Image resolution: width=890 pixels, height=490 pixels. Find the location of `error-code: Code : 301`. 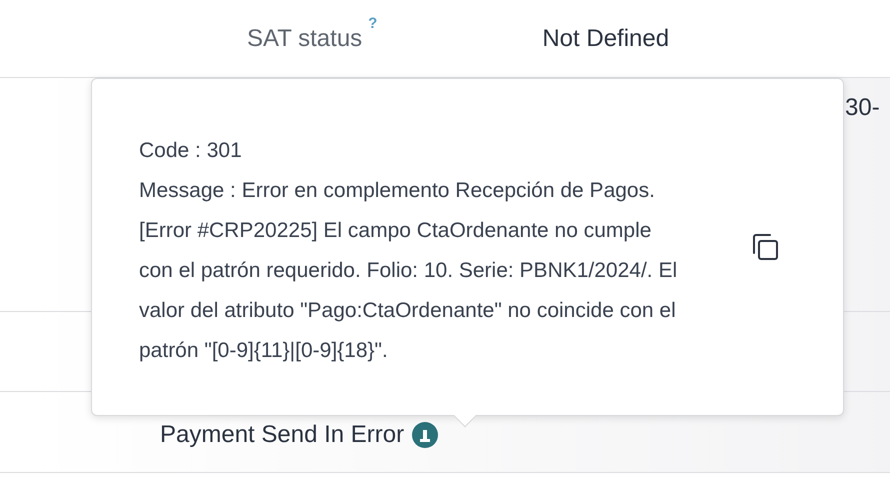

error-code: Code : 301 is located at coordinates (191, 151).